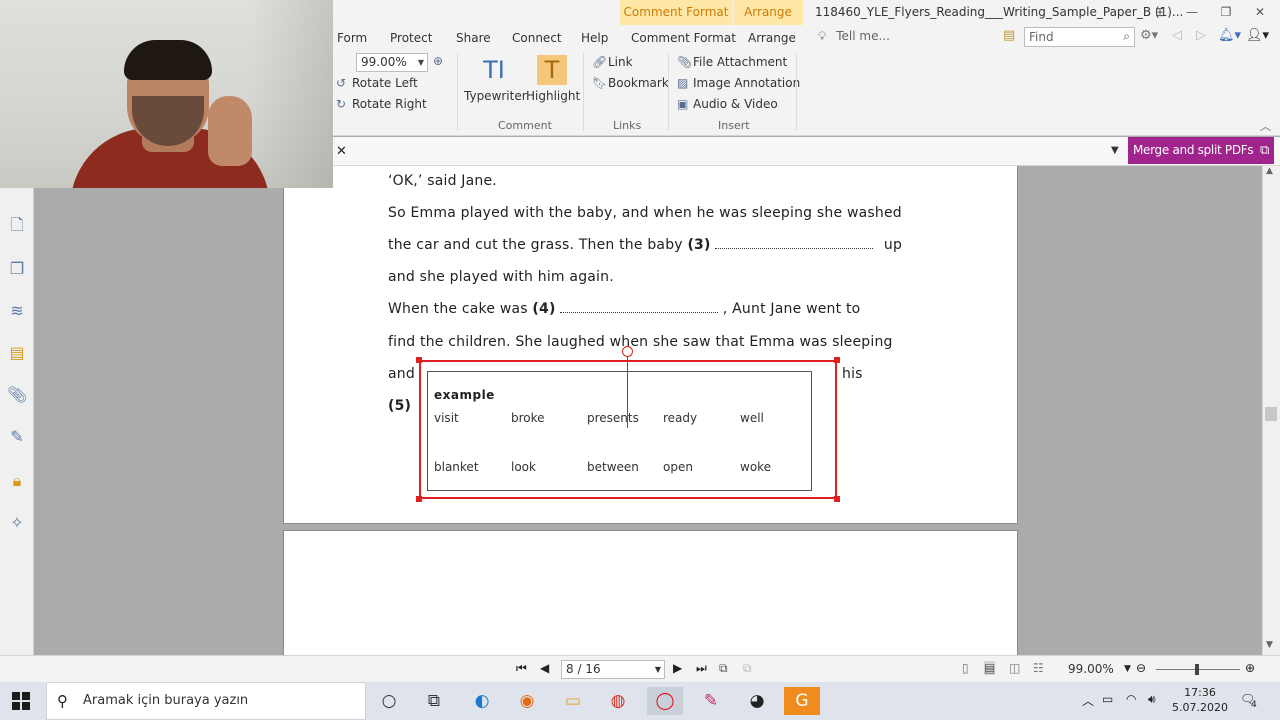  I want to click on opera-icon: ◯, so click(665, 701).